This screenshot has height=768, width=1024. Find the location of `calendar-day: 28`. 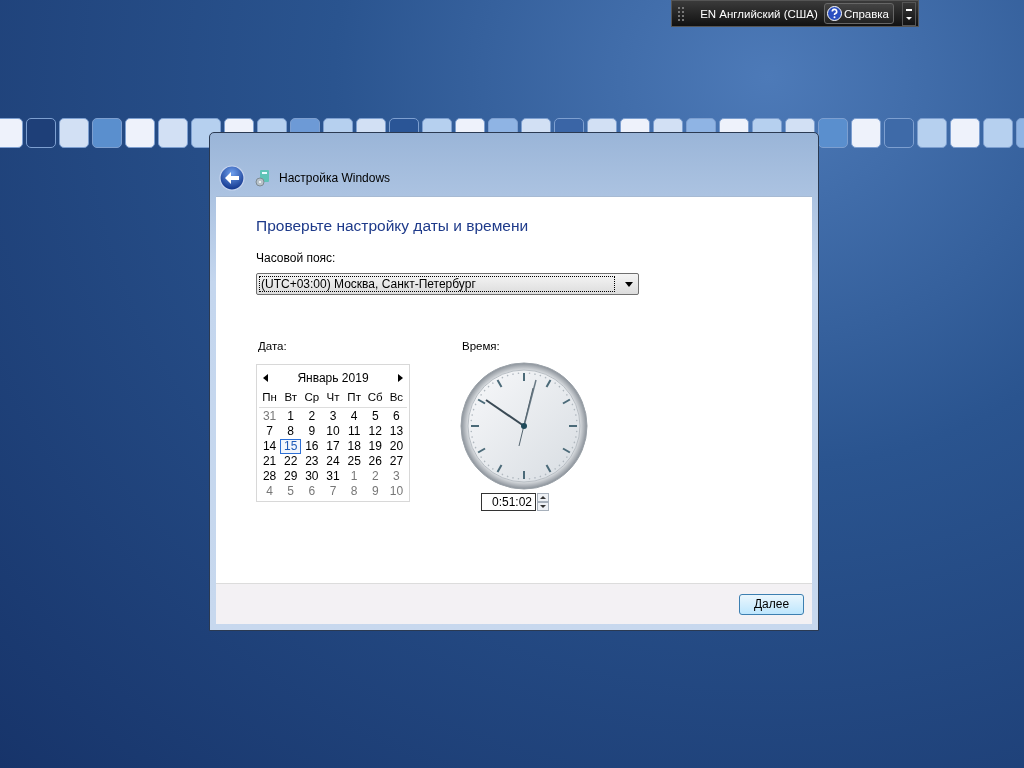

calendar-day: 28 is located at coordinates (270, 476).